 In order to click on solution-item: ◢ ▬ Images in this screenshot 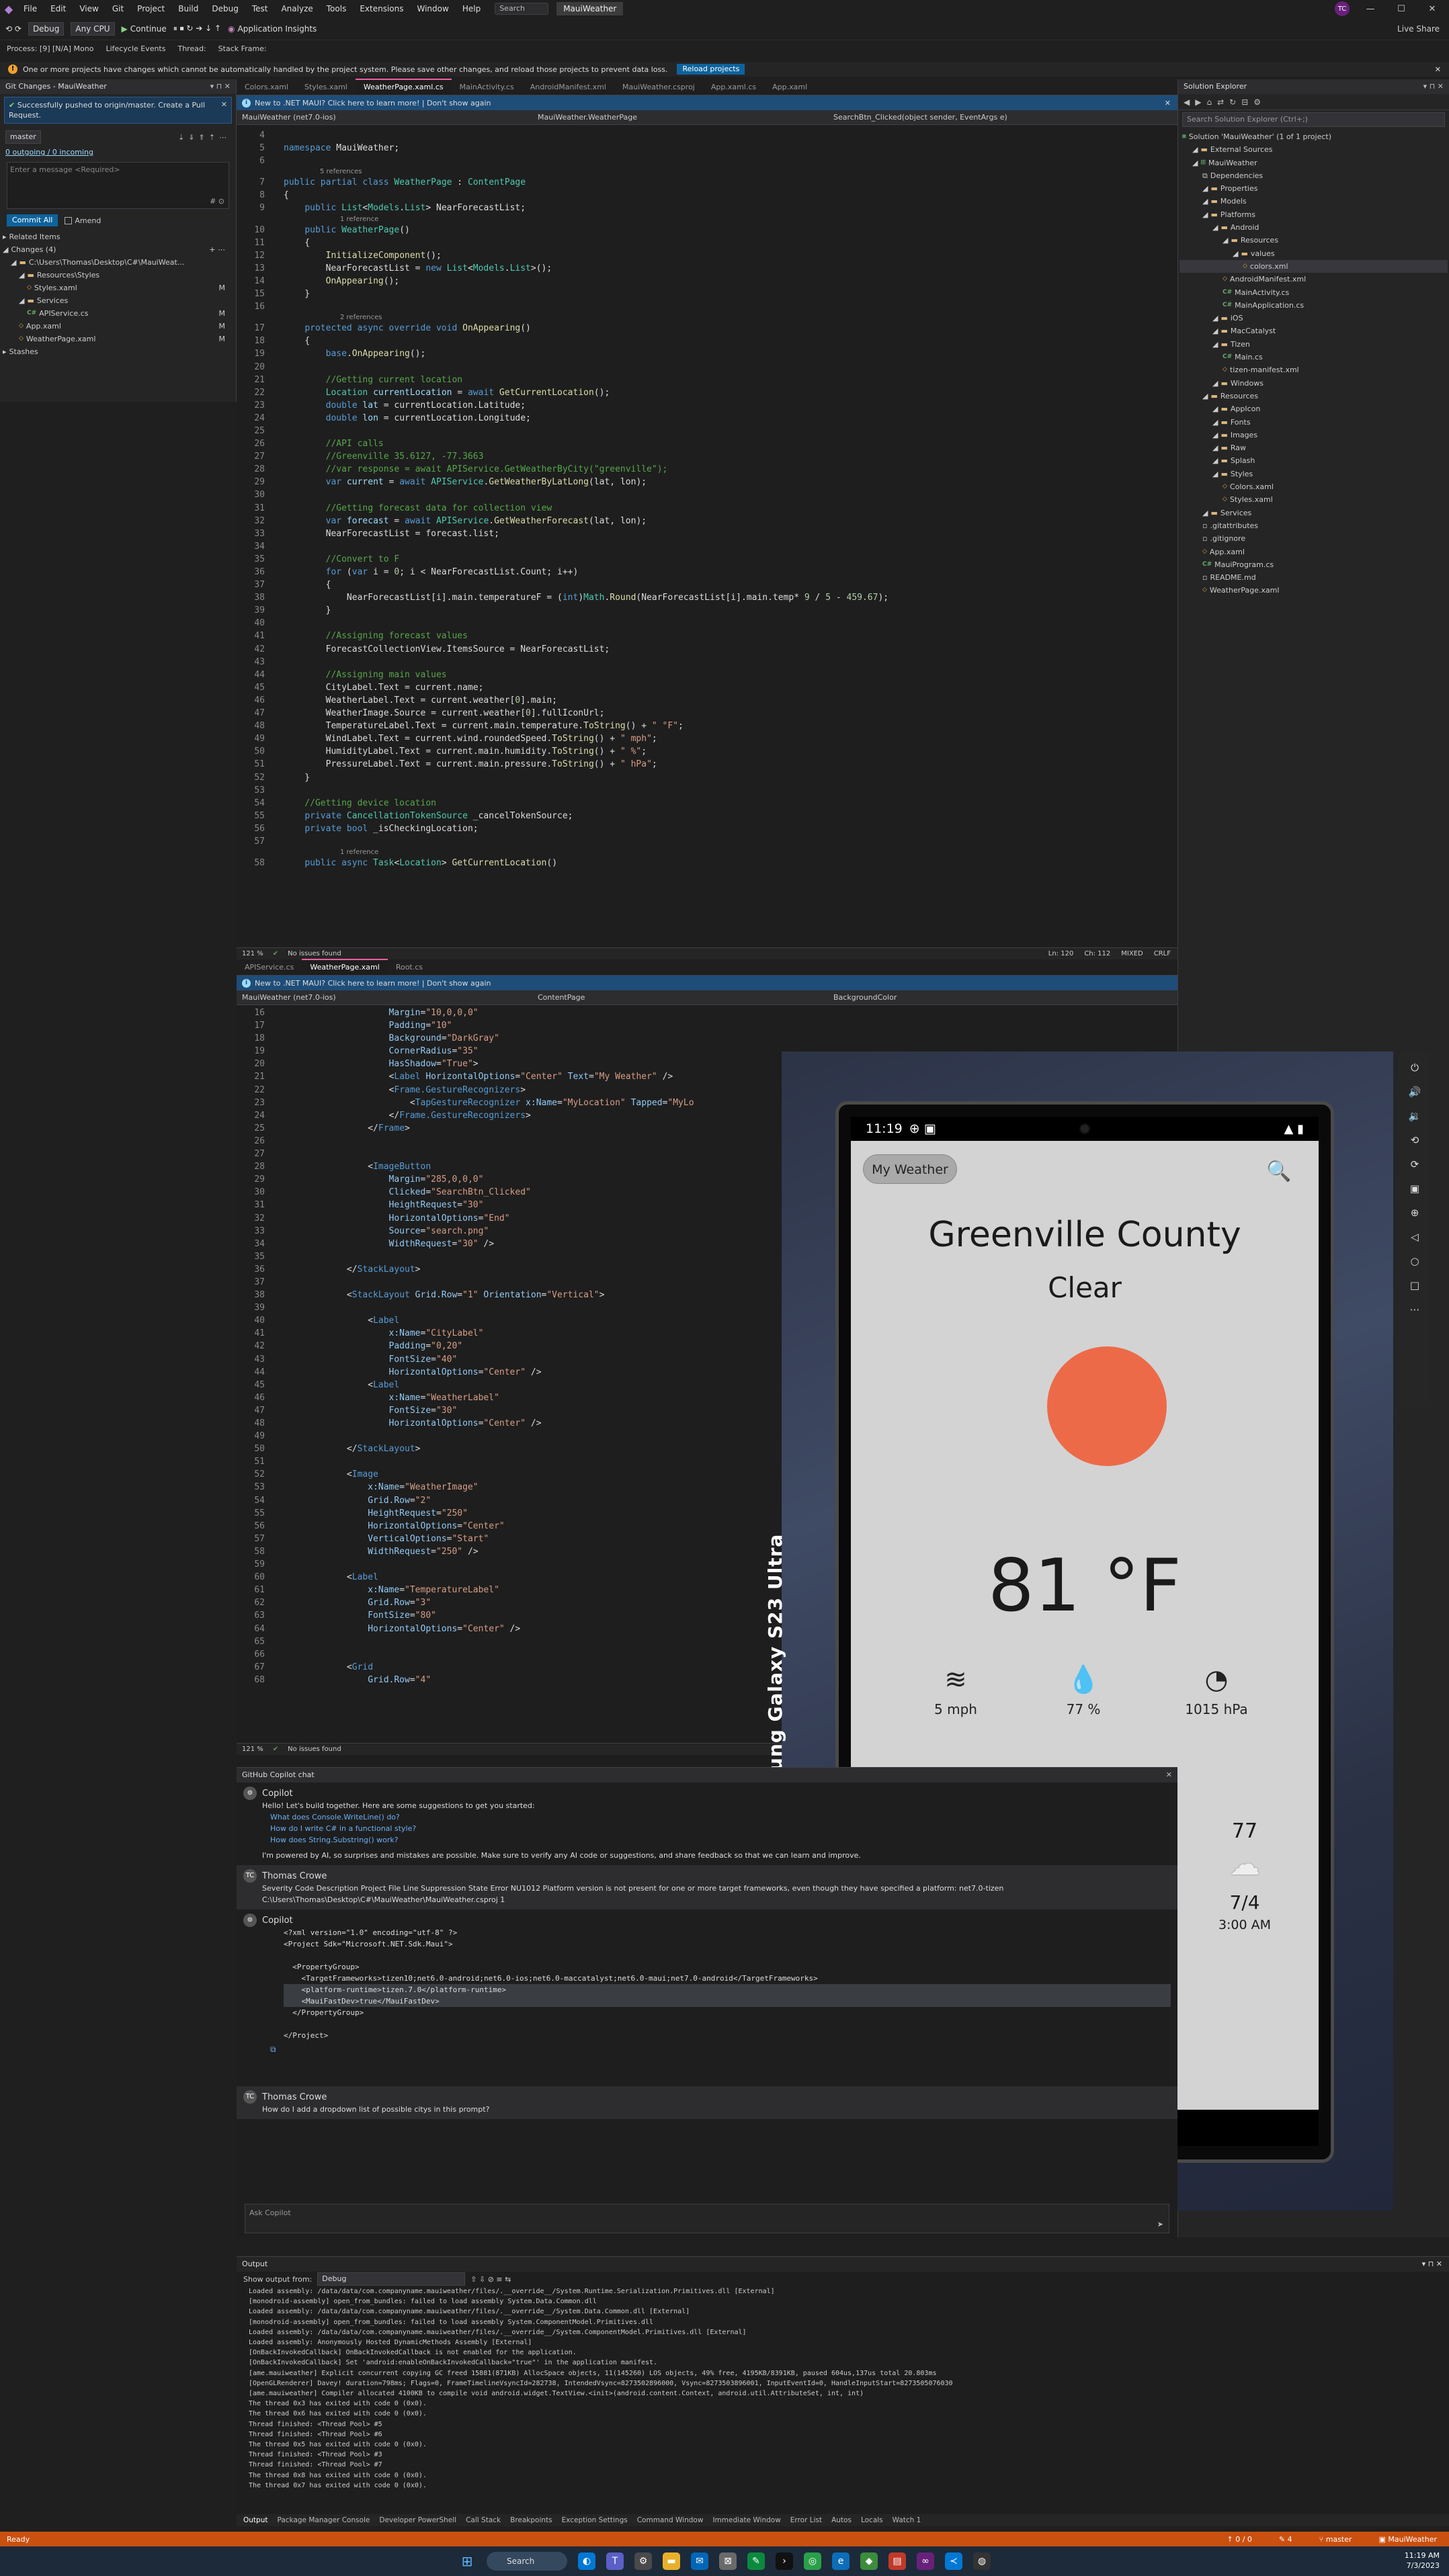, I will do `click(1313, 435)`.